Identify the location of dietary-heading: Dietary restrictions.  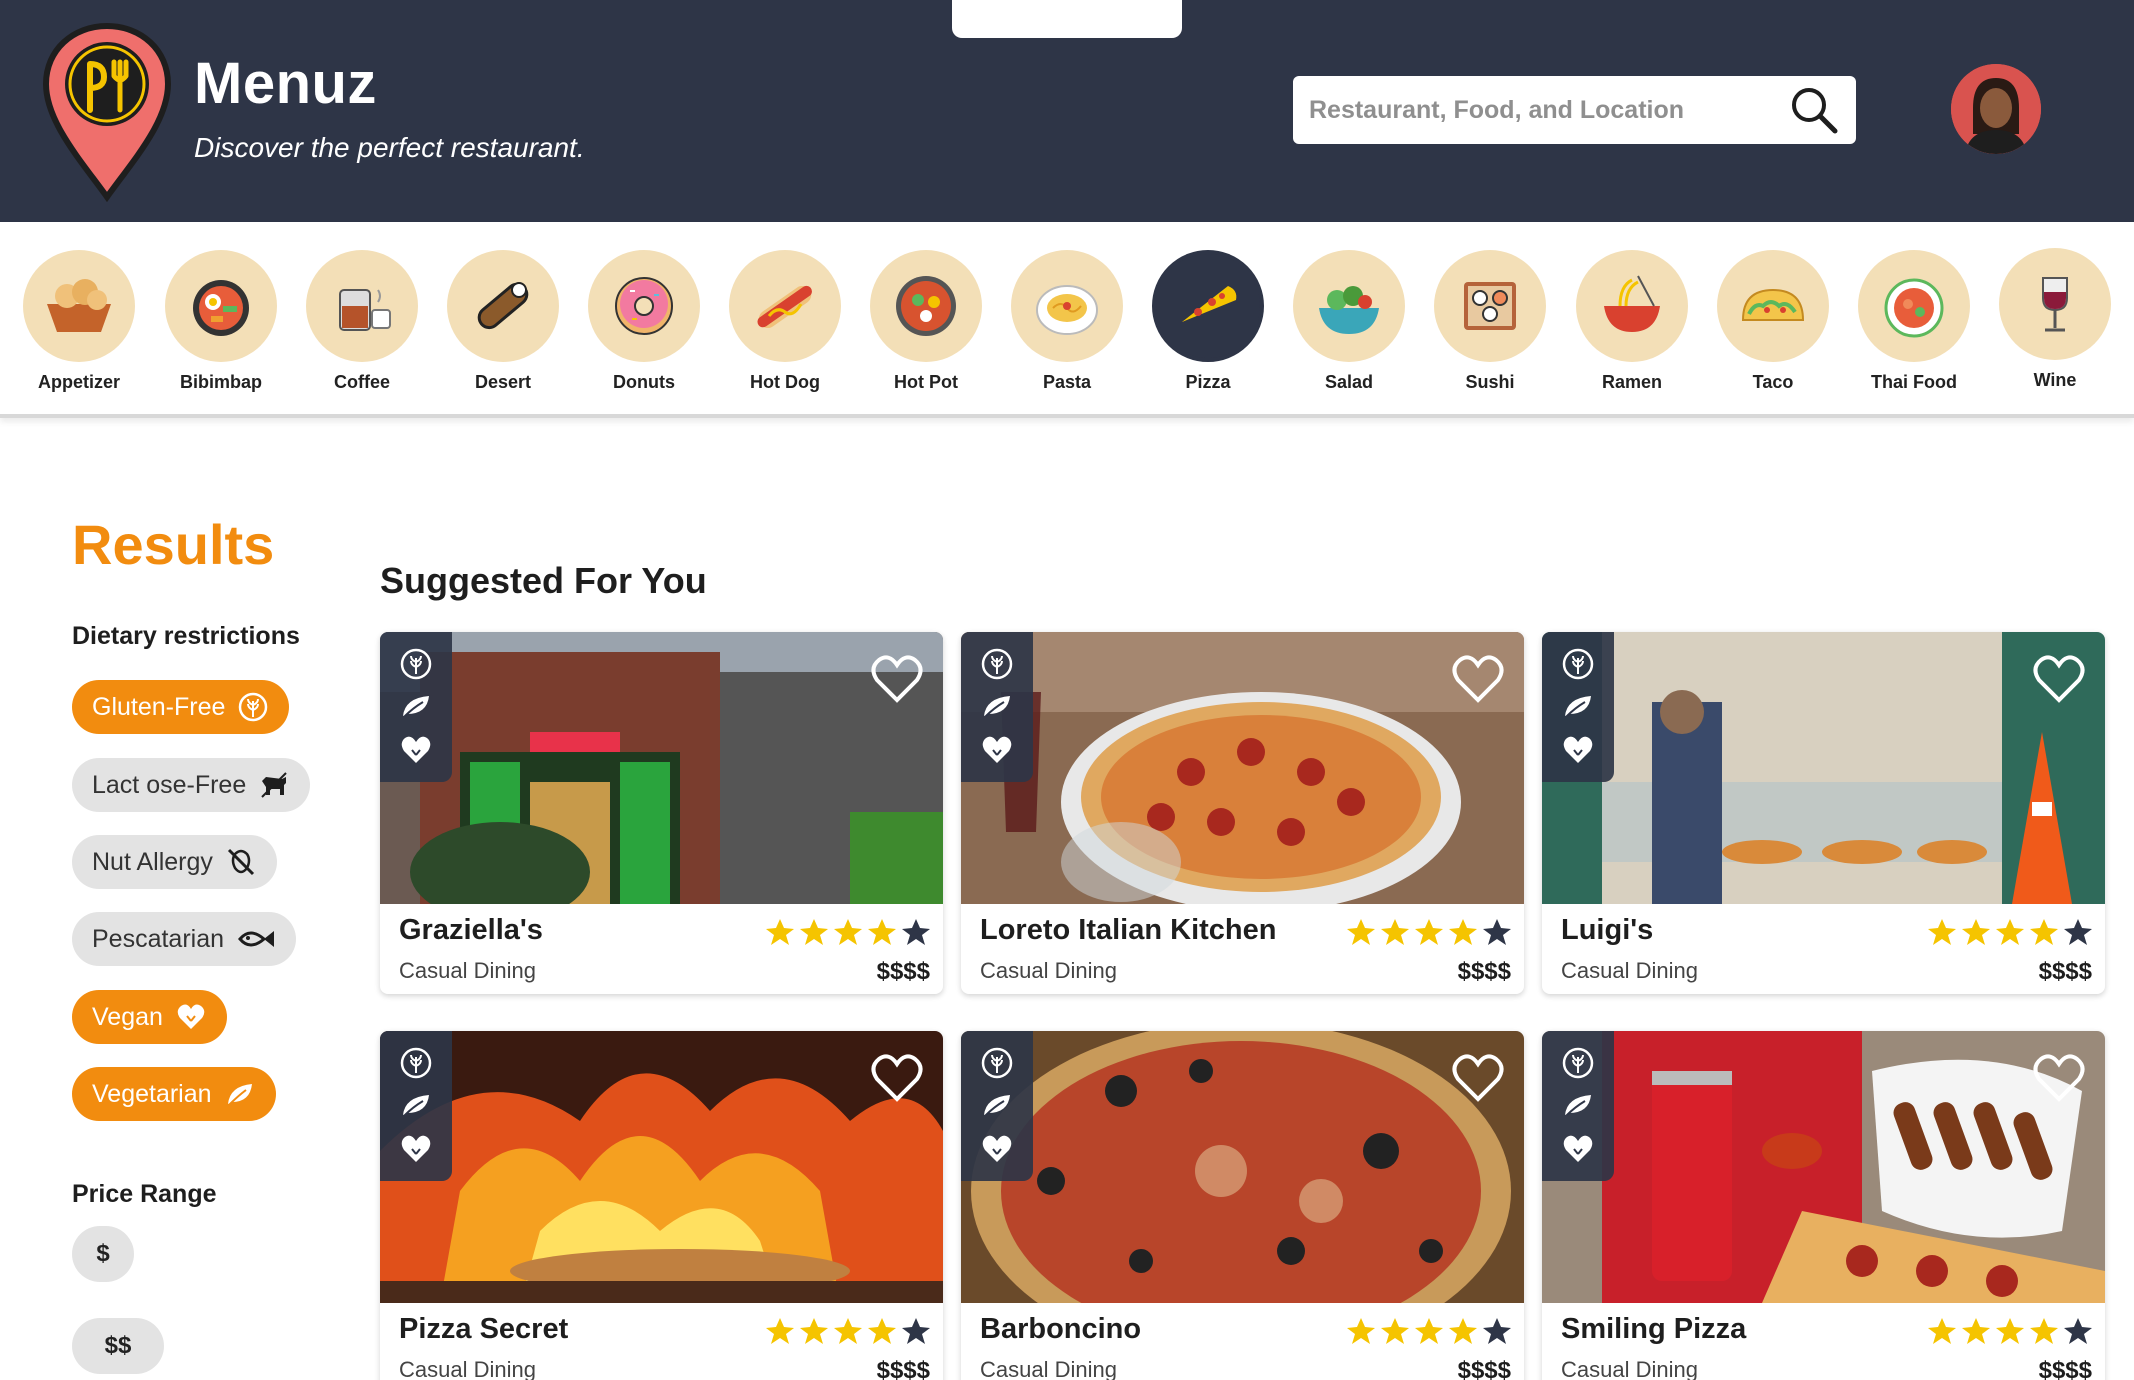
(186, 636).